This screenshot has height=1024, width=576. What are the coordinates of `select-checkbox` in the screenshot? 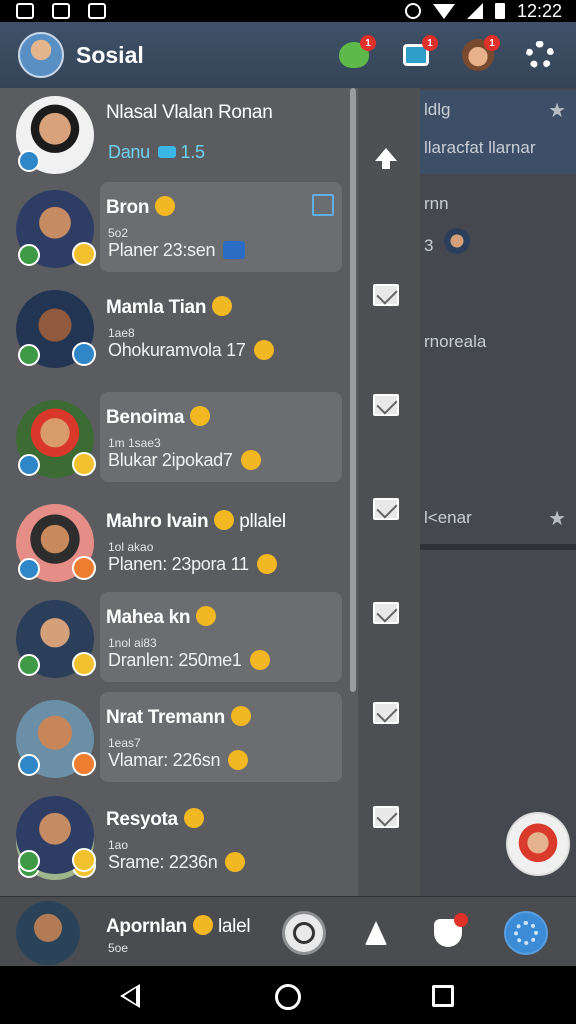 It's located at (323, 205).